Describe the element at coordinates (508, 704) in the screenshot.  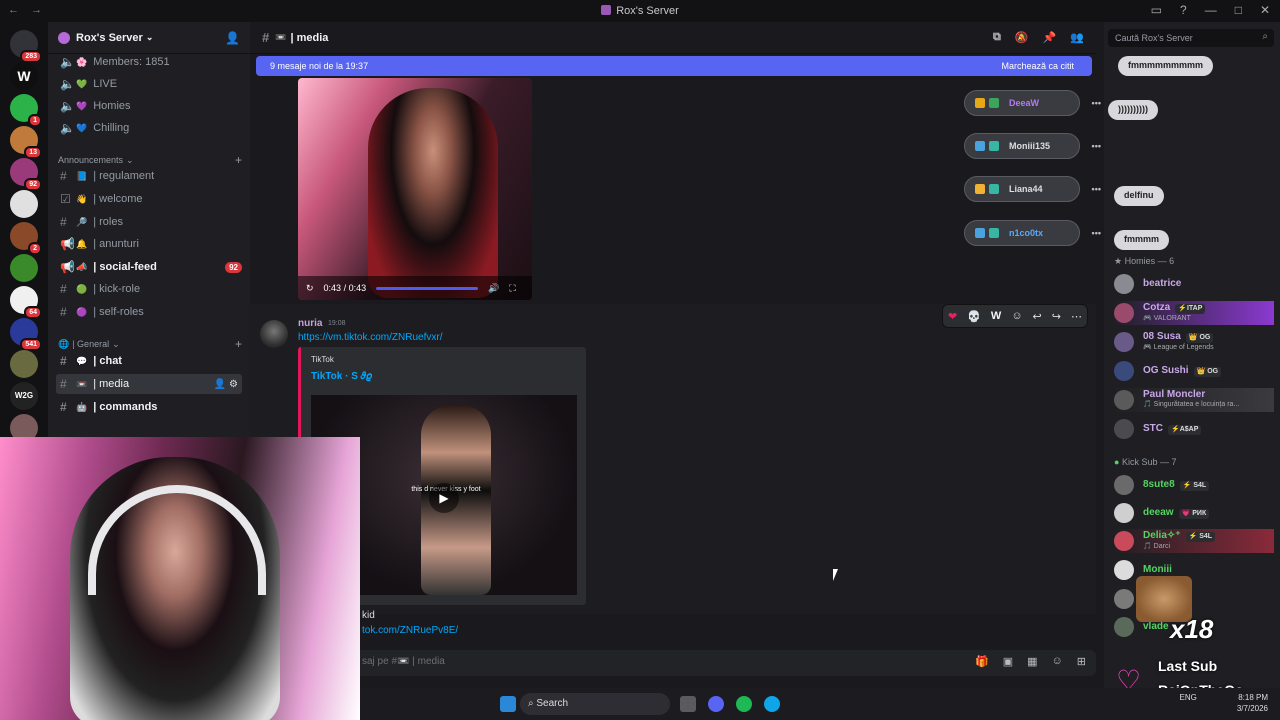
I see `start-icon` at that location.